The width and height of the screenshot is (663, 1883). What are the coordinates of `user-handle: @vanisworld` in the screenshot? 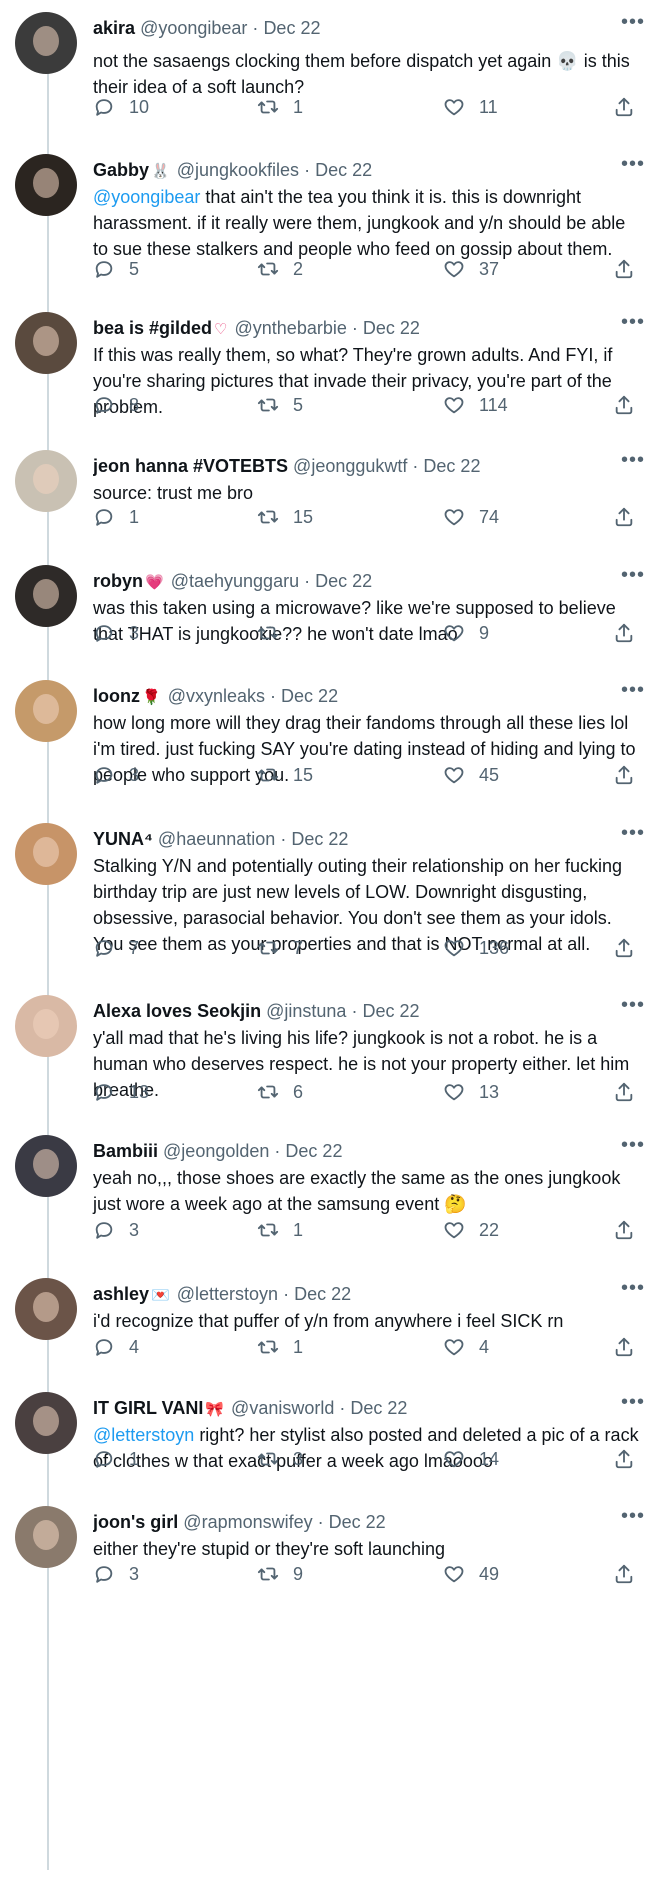 It's located at (282, 1408).